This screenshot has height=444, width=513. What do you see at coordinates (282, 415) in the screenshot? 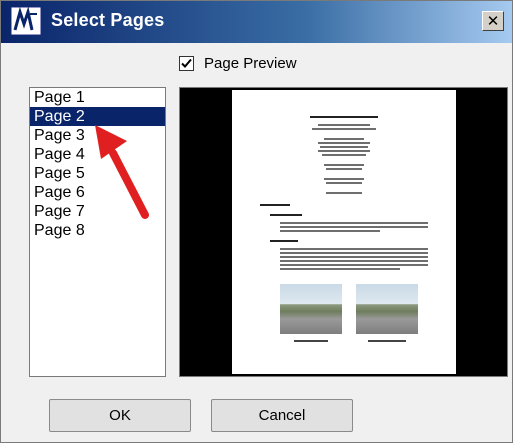
I see `cancel-button: Cancel` at bounding box center [282, 415].